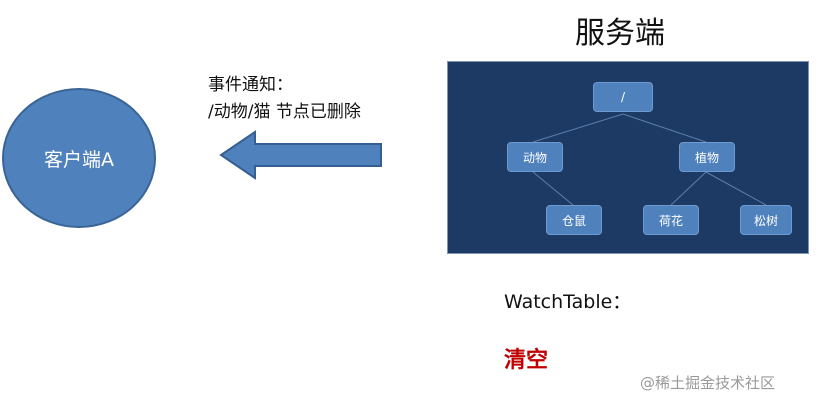 Image resolution: width=819 pixels, height=406 pixels. What do you see at coordinates (578, 128) in the screenshot?
I see `edge-root-animals` at bounding box center [578, 128].